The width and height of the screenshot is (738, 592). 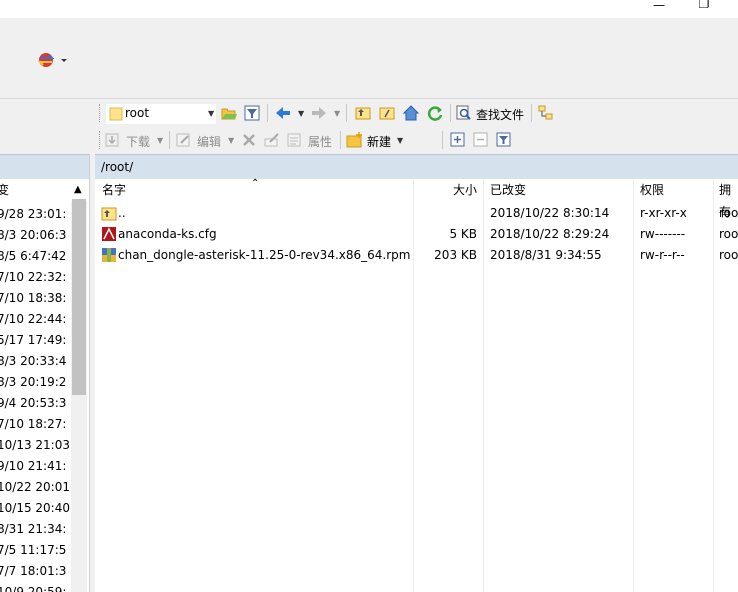 I want to click on local-list-item: 10/13 21:03, so click(x=35, y=445).